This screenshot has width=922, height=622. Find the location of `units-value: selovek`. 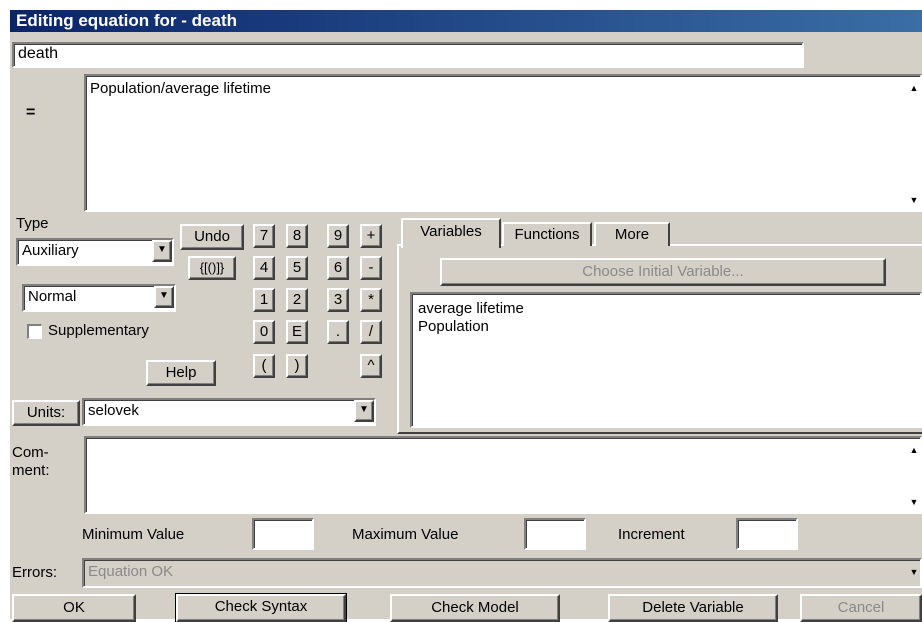

units-value: selovek is located at coordinates (113, 410).